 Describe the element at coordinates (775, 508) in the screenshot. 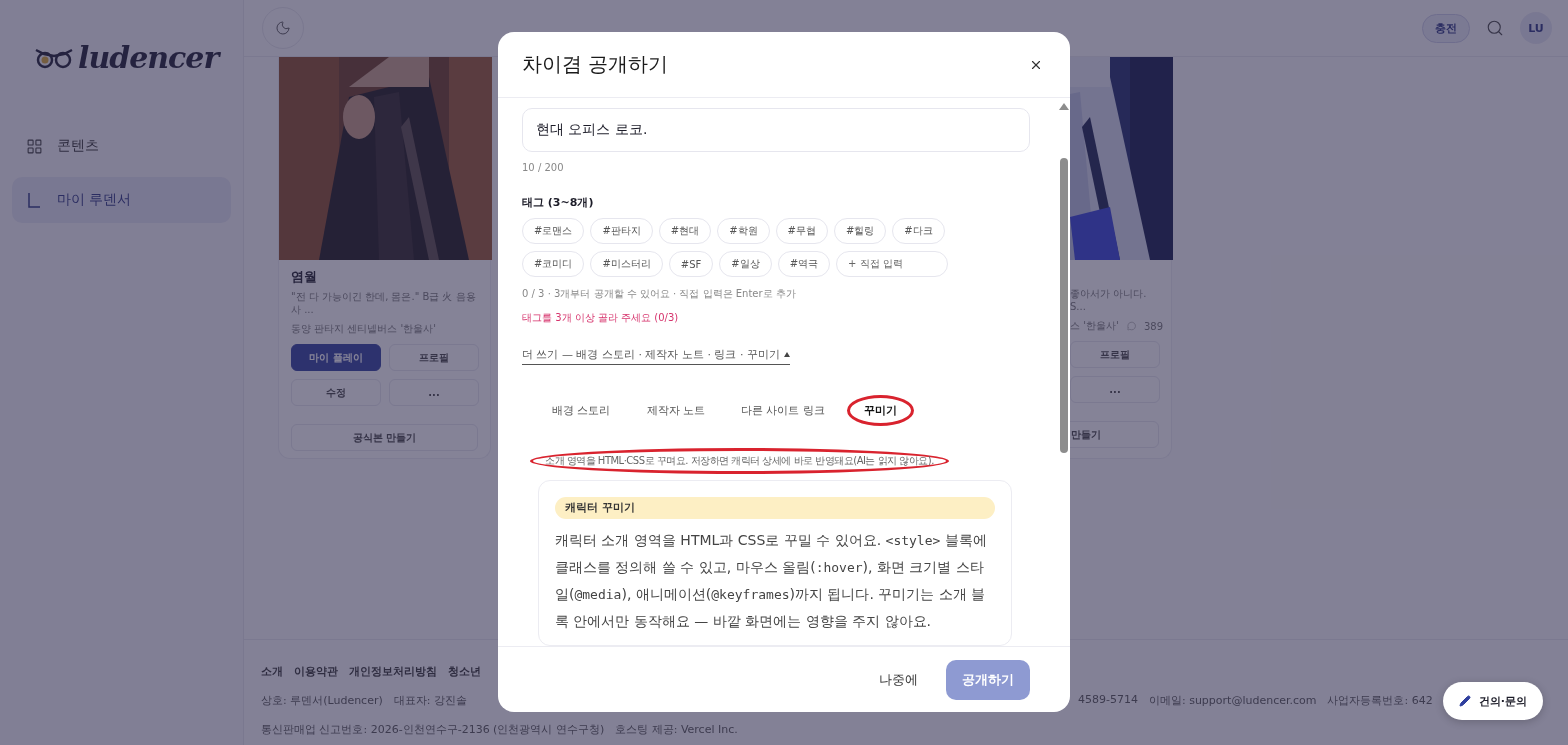

I see `info-badge: 캐릭터 꾸미기` at that location.